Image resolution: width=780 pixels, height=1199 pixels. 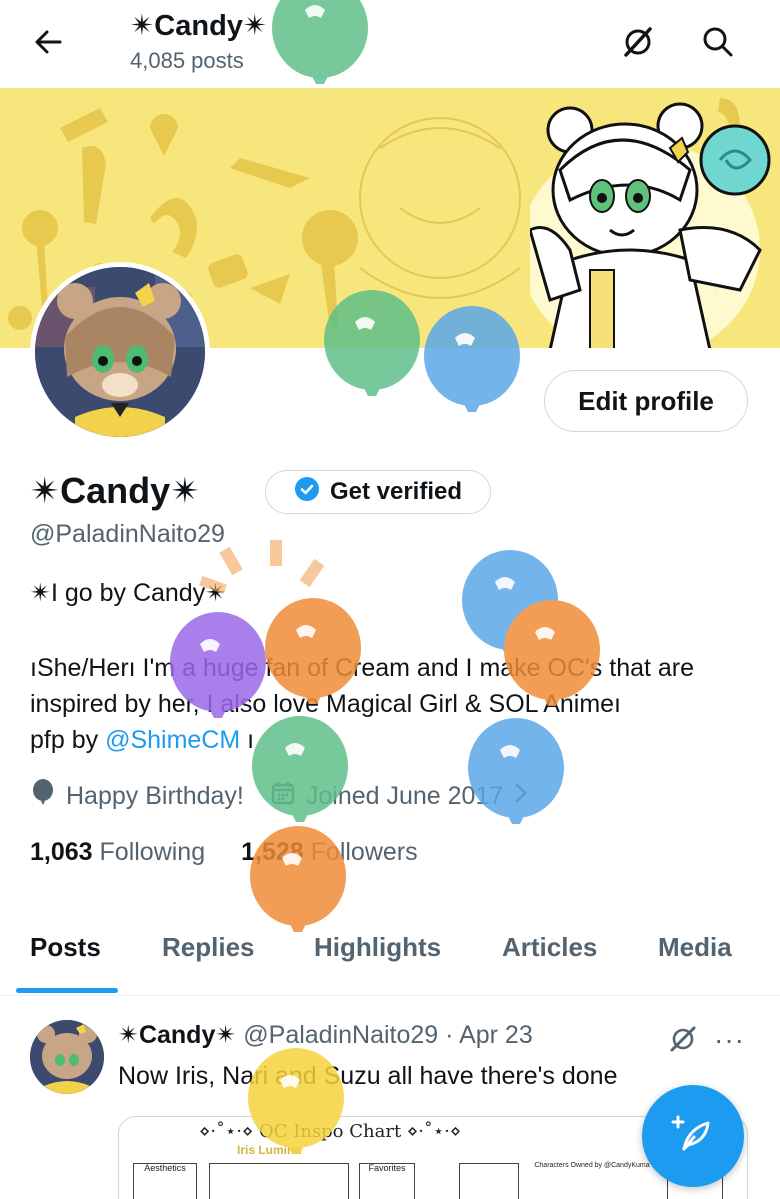 What do you see at coordinates (165, 1181) in the screenshot?
I see `media-box-aesthetics: Aesthetics` at bounding box center [165, 1181].